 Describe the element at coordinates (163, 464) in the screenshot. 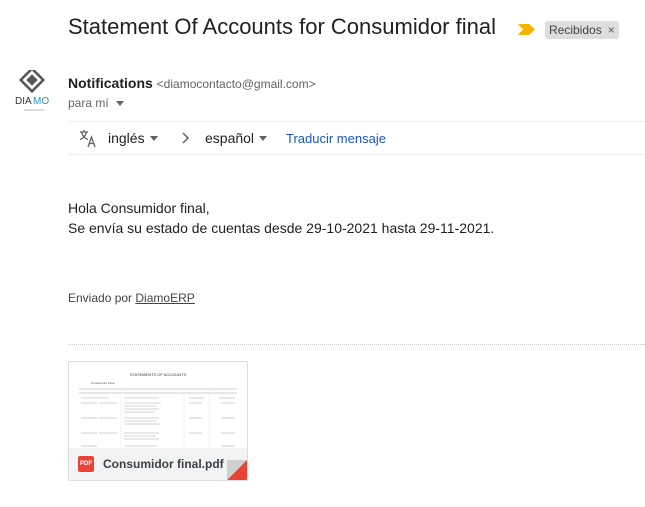

I see `attachment-filename: Consumidor final.pdf` at that location.